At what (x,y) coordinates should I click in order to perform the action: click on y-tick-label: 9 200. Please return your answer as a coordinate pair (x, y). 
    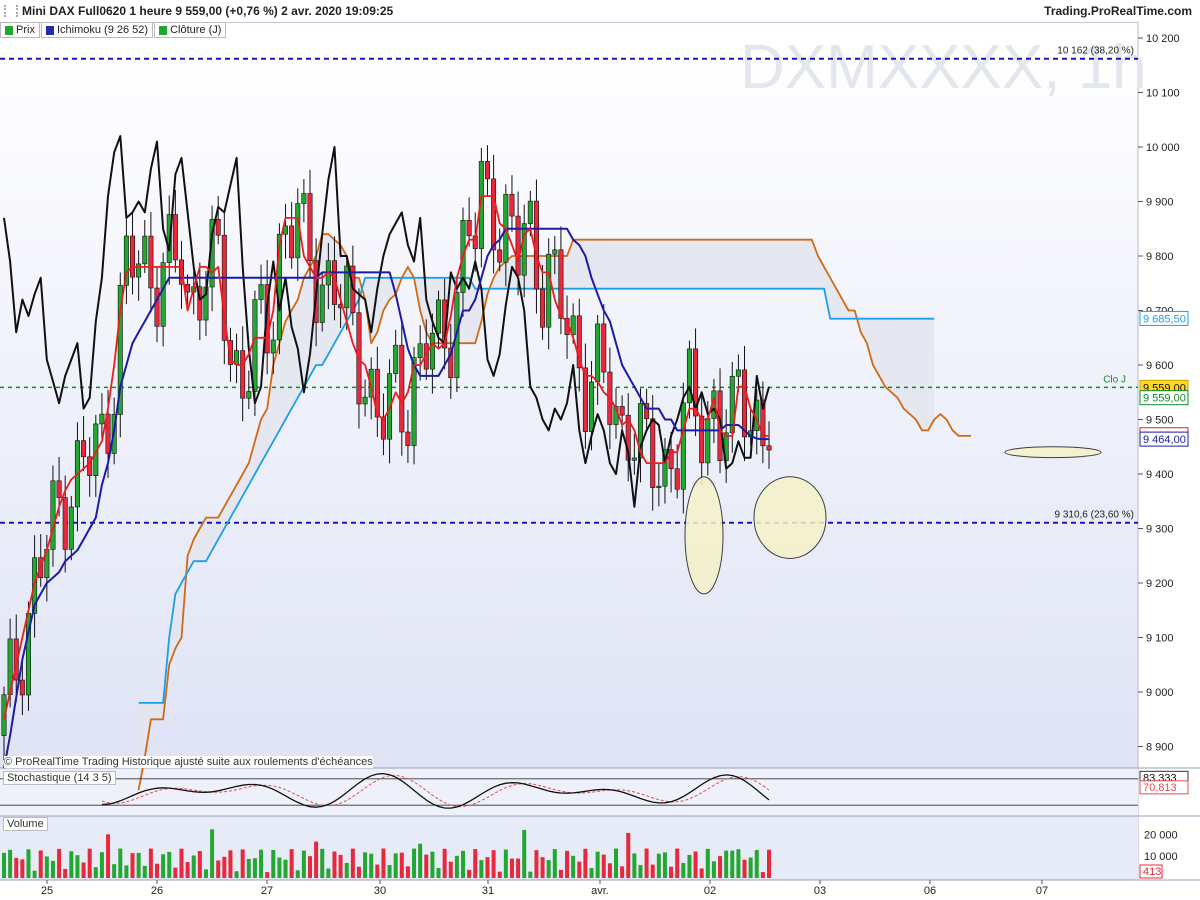
    Looking at the image, I should click on (1160, 584).